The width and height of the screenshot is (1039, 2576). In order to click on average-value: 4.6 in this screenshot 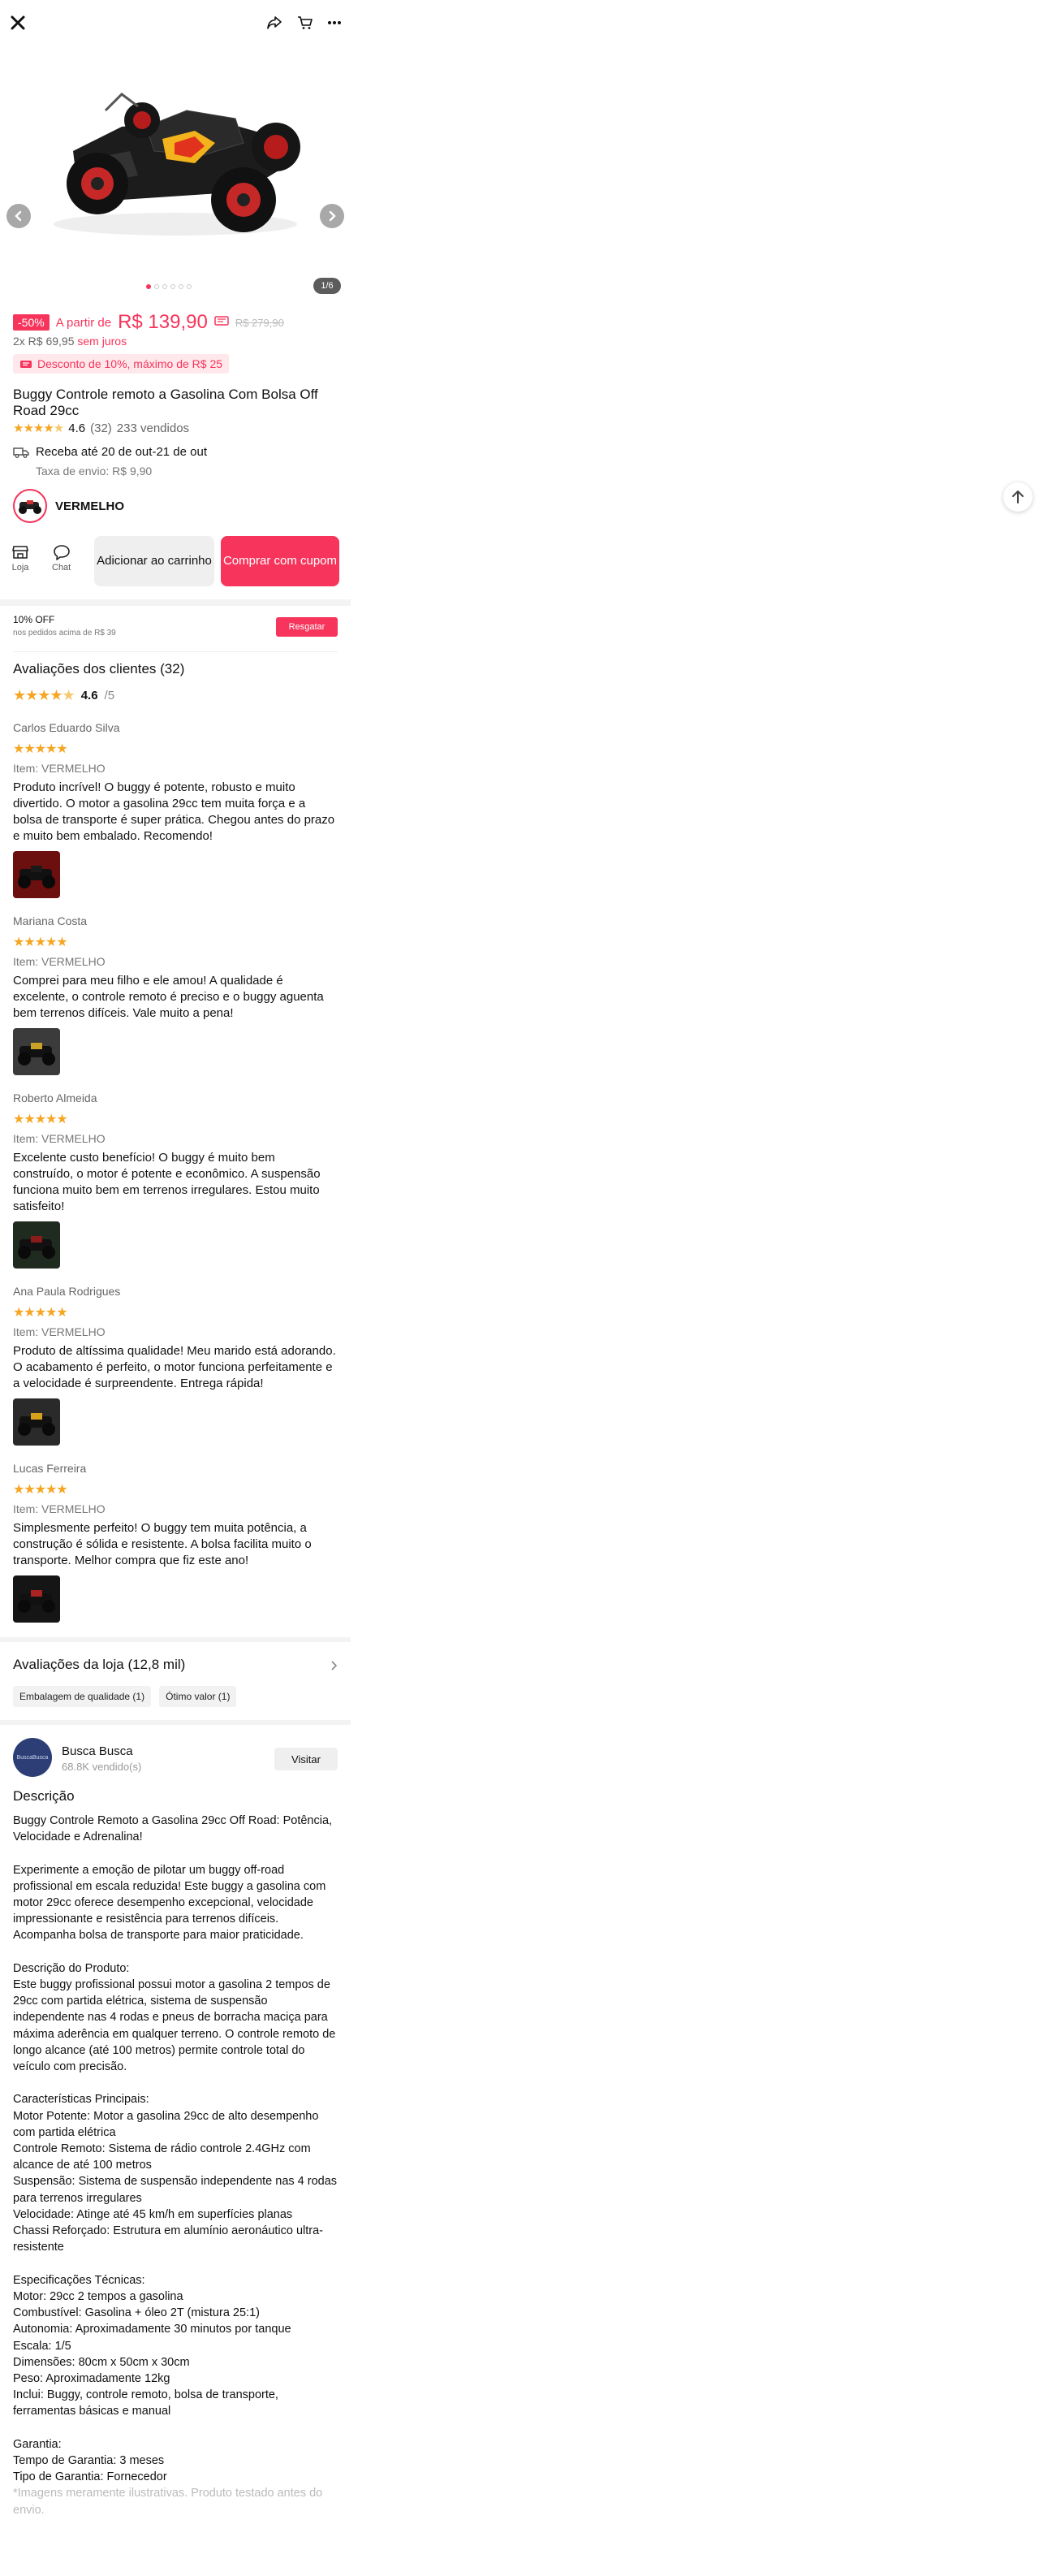, I will do `click(89, 696)`.